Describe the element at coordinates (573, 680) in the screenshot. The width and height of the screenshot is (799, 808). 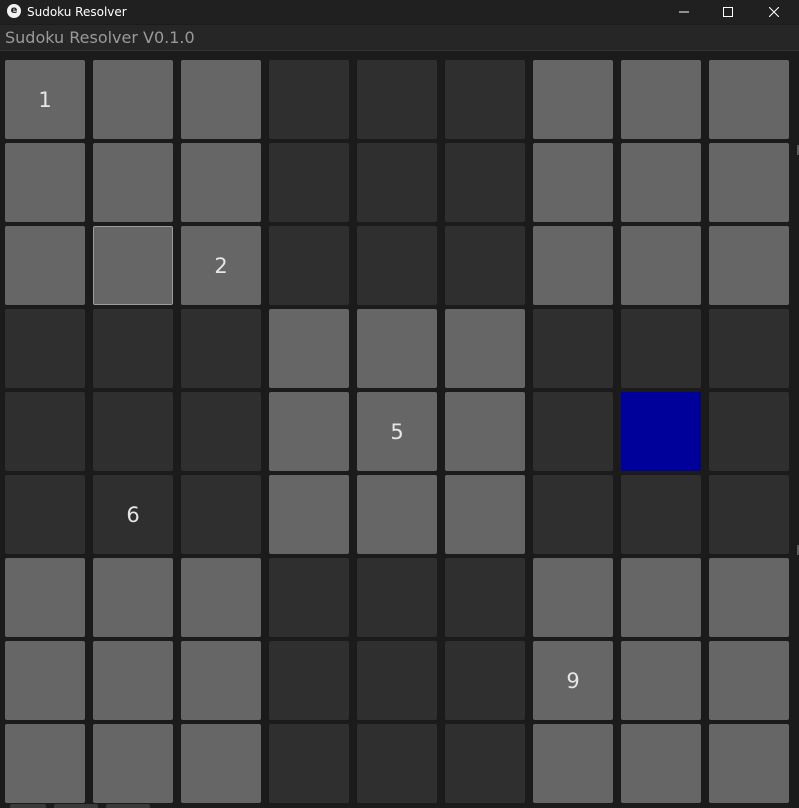
I see `sudoku-cell: 9` at that location.